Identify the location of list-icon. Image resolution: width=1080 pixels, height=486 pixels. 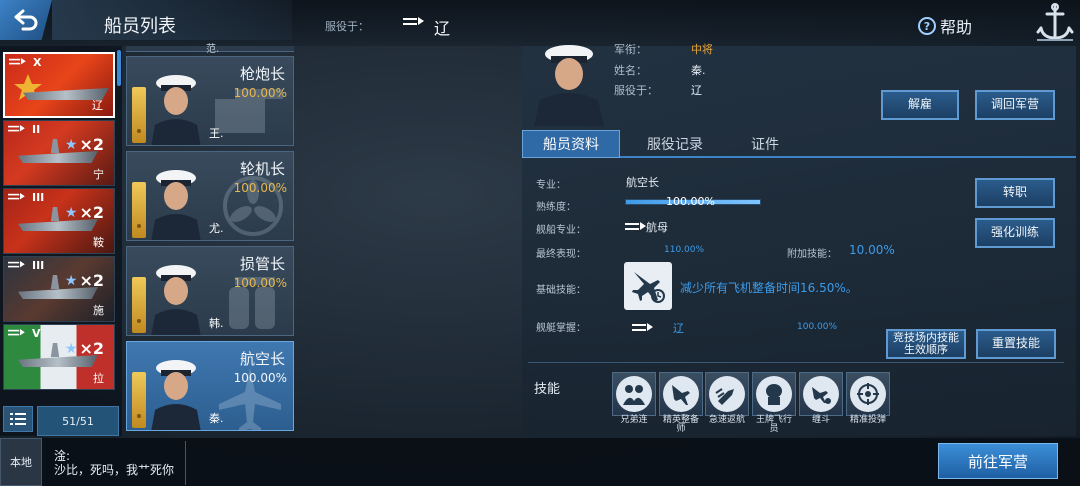
(18, 419).